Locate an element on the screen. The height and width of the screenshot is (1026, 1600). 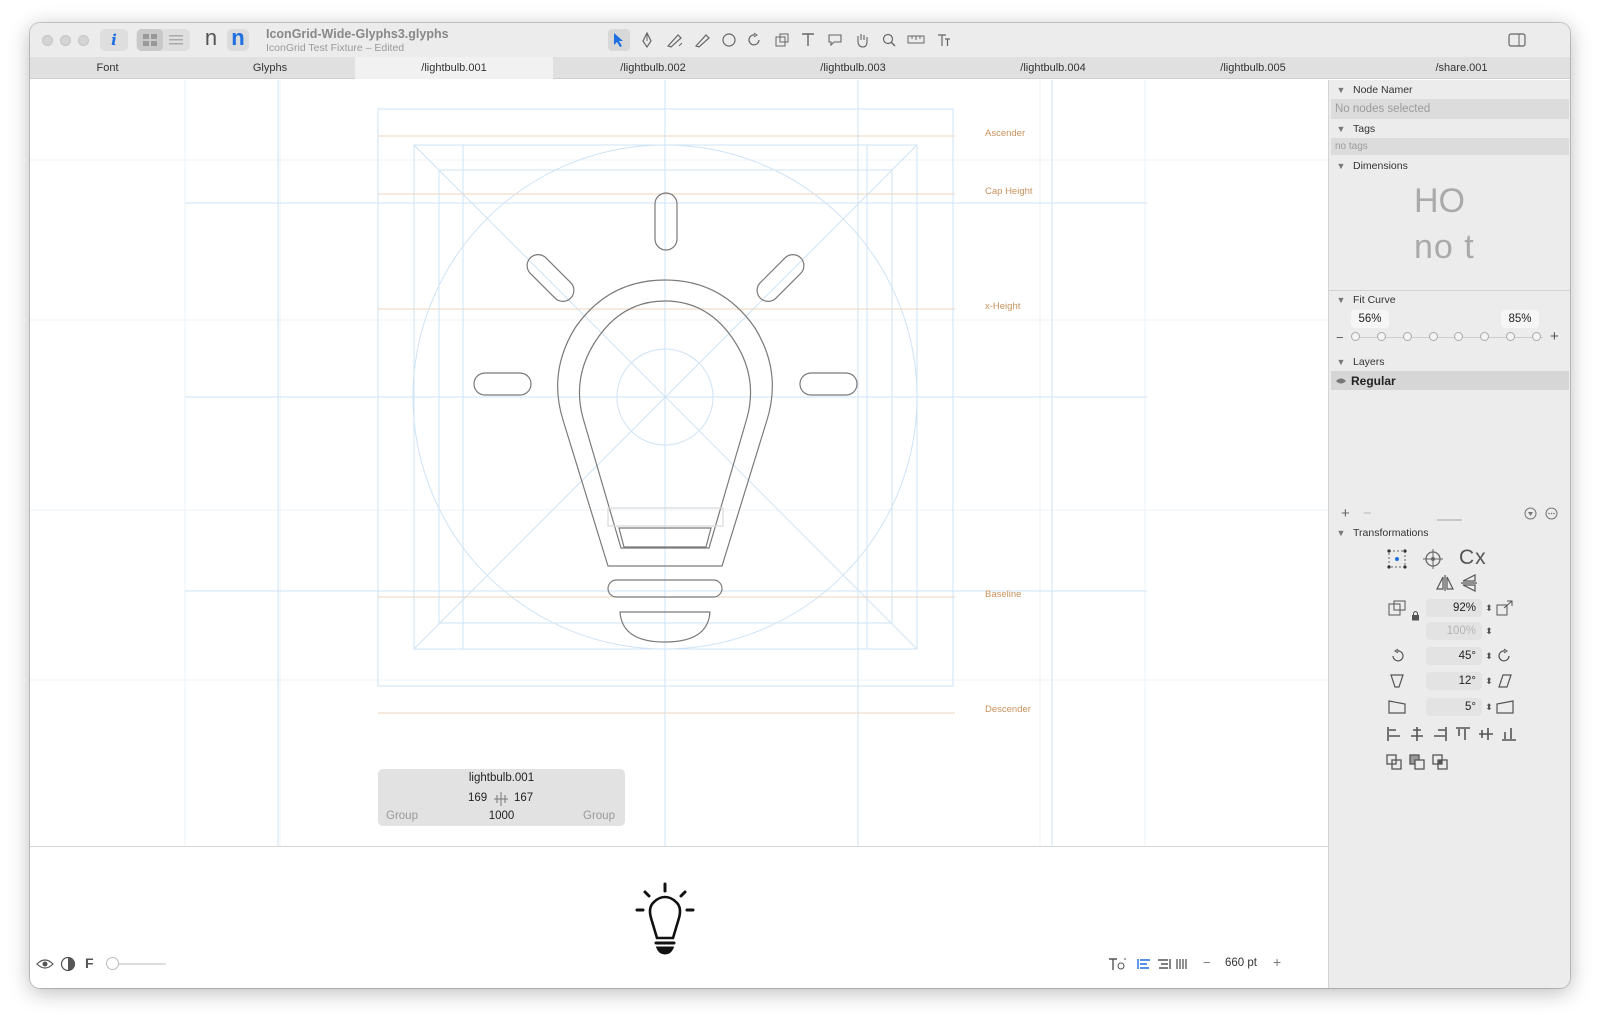
layer-item: Regular is located at coordinates (1450, 380).